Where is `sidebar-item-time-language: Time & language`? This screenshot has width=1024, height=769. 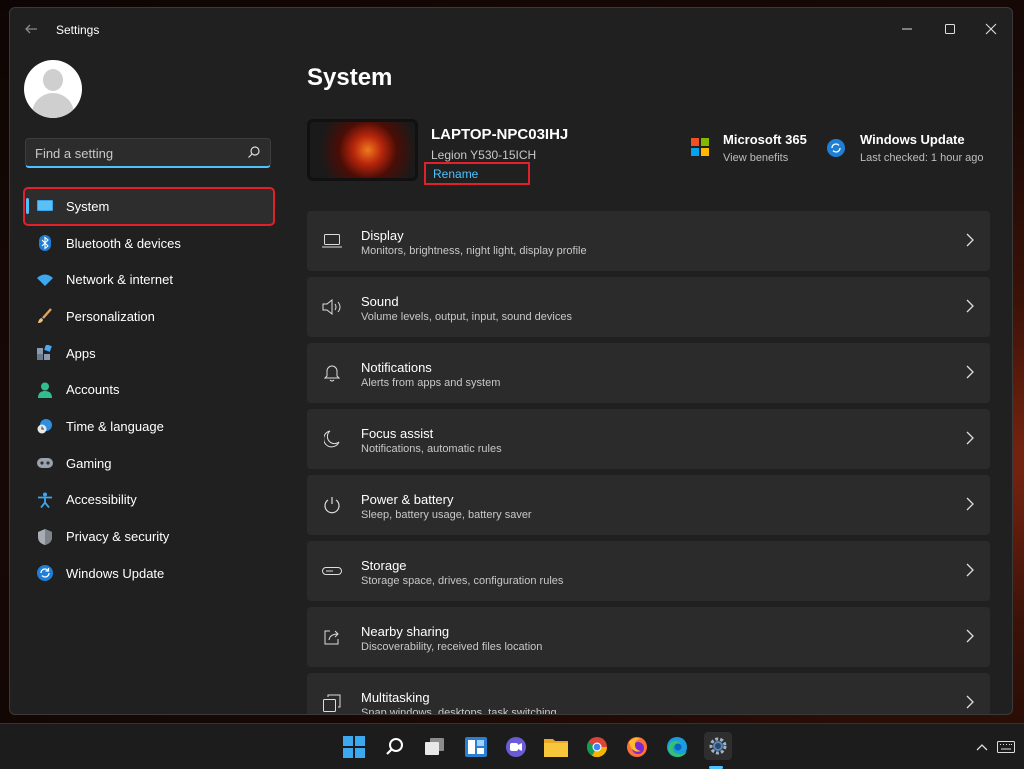 sidebar-item-time-language: Time & language is located at coordinates (149, 426).